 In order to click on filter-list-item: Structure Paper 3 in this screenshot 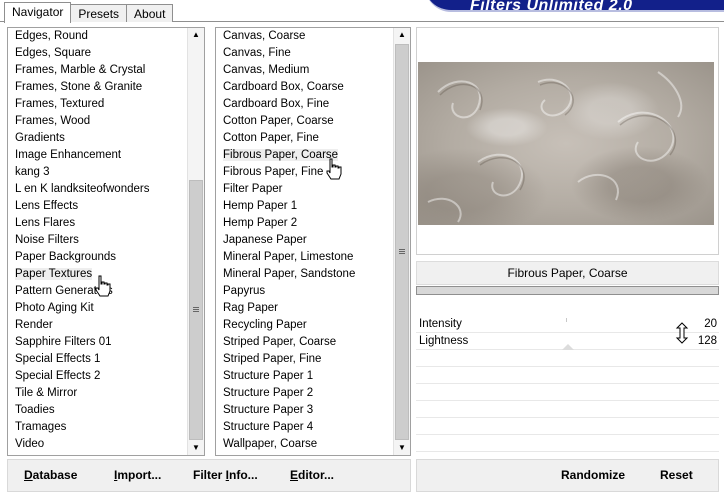, I will do `click(304, 410)`.